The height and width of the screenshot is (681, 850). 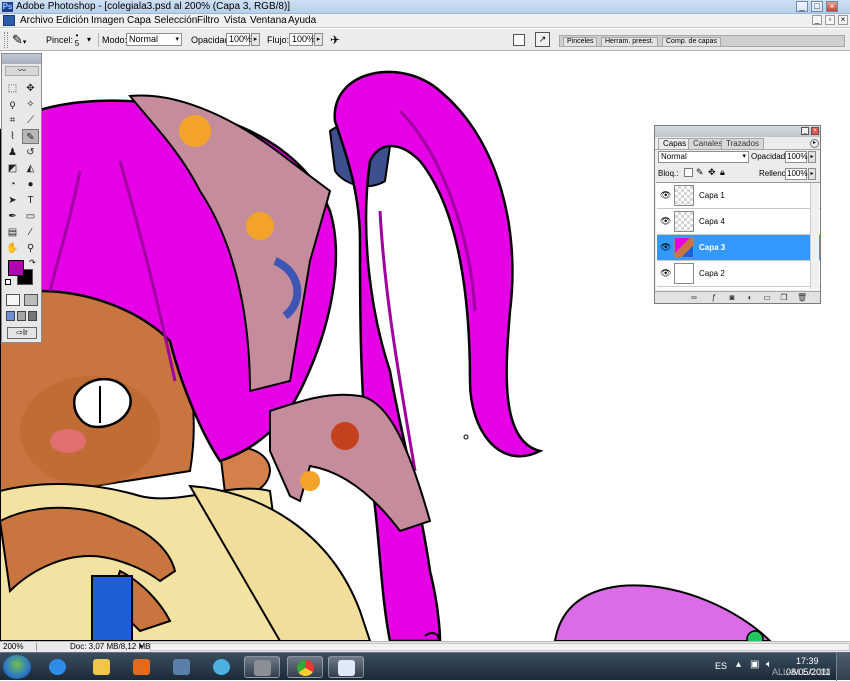 What do you see at coordinates (721, 666) in the screenshot?
I see `language-indicator: ES` at bounding box center [721, 666].